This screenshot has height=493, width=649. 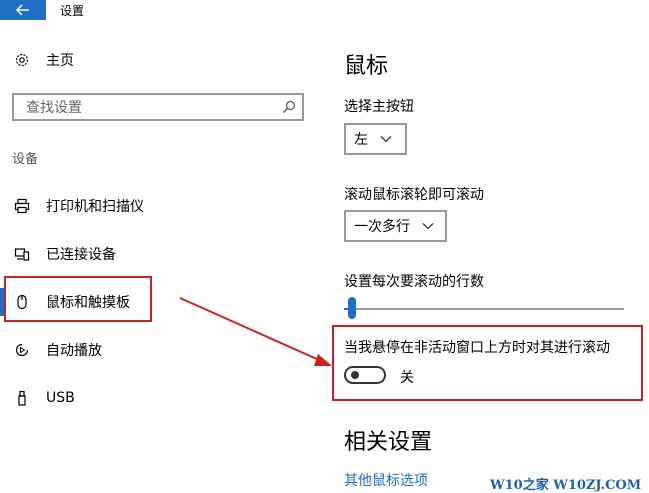 I want to click on printer-icon, so click(x=22, y=206).